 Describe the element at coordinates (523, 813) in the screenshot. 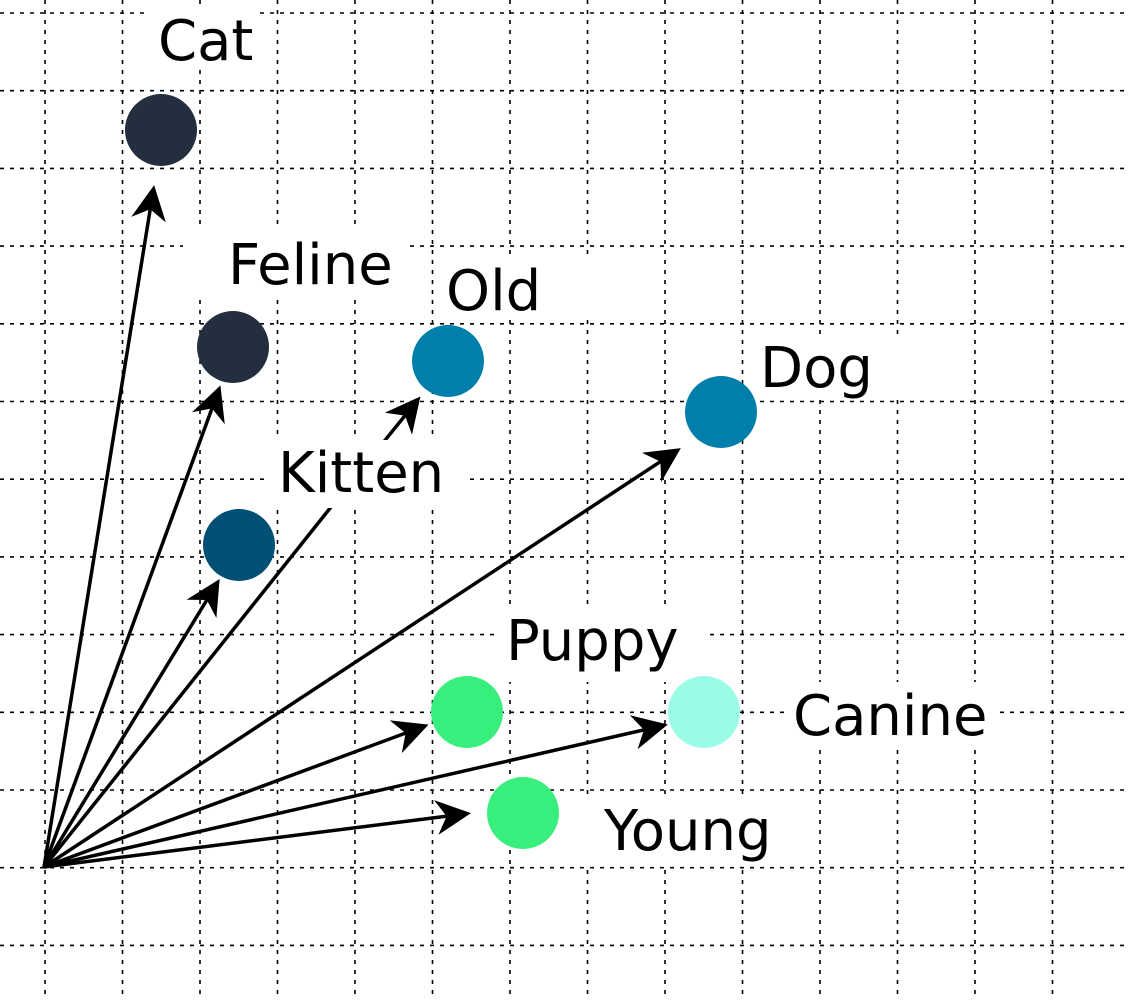

I see `young-dot` at that location.